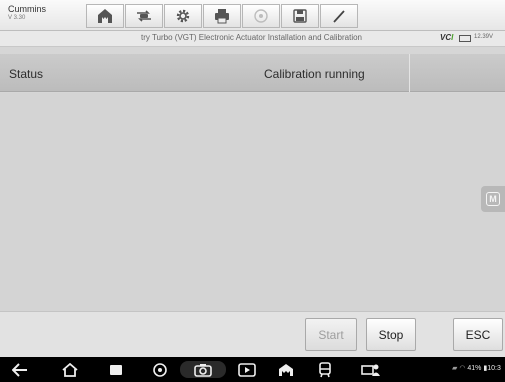  What do you see at coordinates (26, 74) in the screenshot?
I see `status-label: Status` at bounding box center [26, 74].